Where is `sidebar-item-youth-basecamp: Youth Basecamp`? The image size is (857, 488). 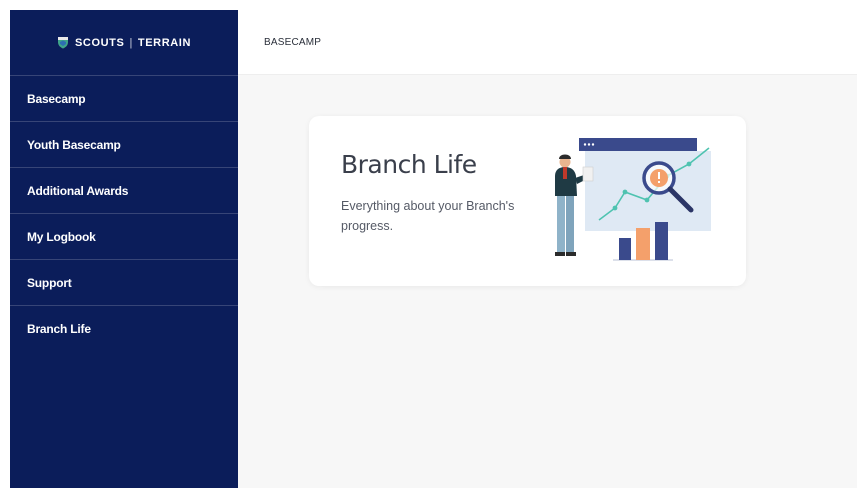
sidebar-item-youth-basecamp: Youth Basecamp is located at coordinates (124, 145).